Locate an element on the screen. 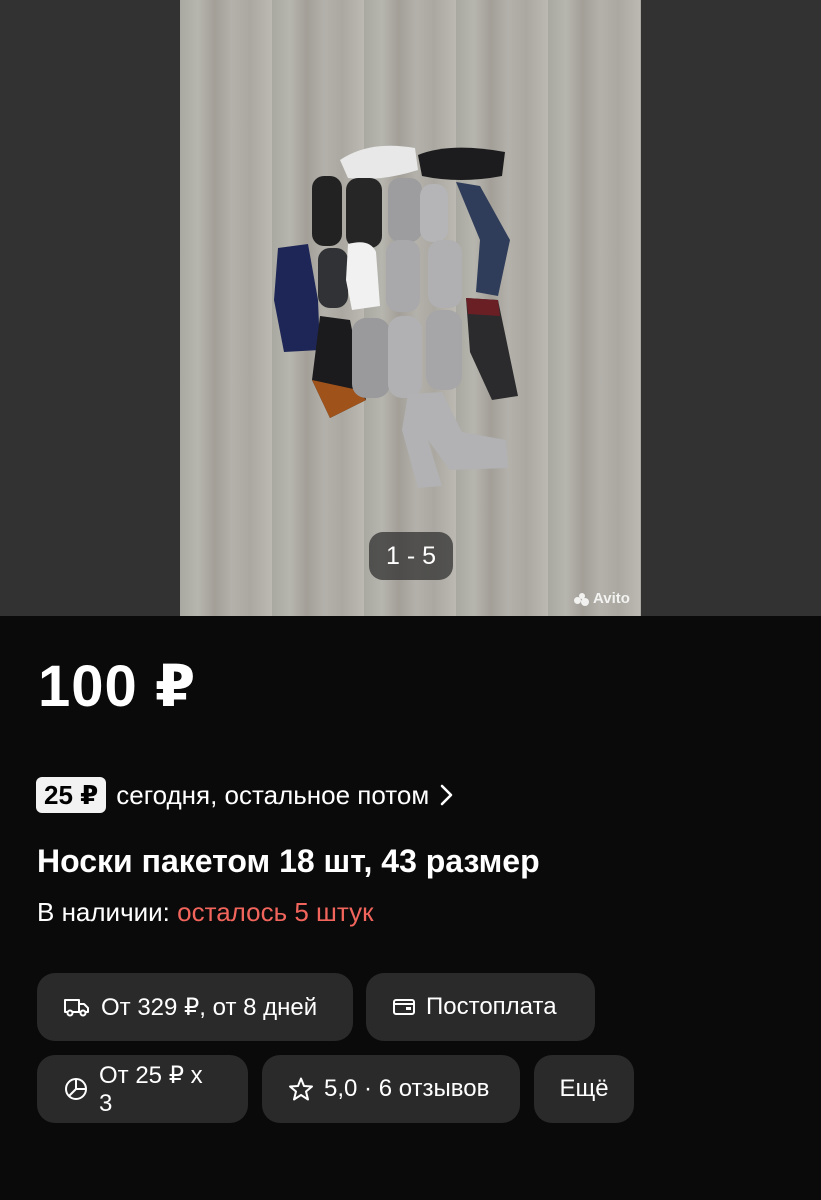 The image size is (821, 1200). payment-chip: Постоплата is located at coordinates (480, 1007).